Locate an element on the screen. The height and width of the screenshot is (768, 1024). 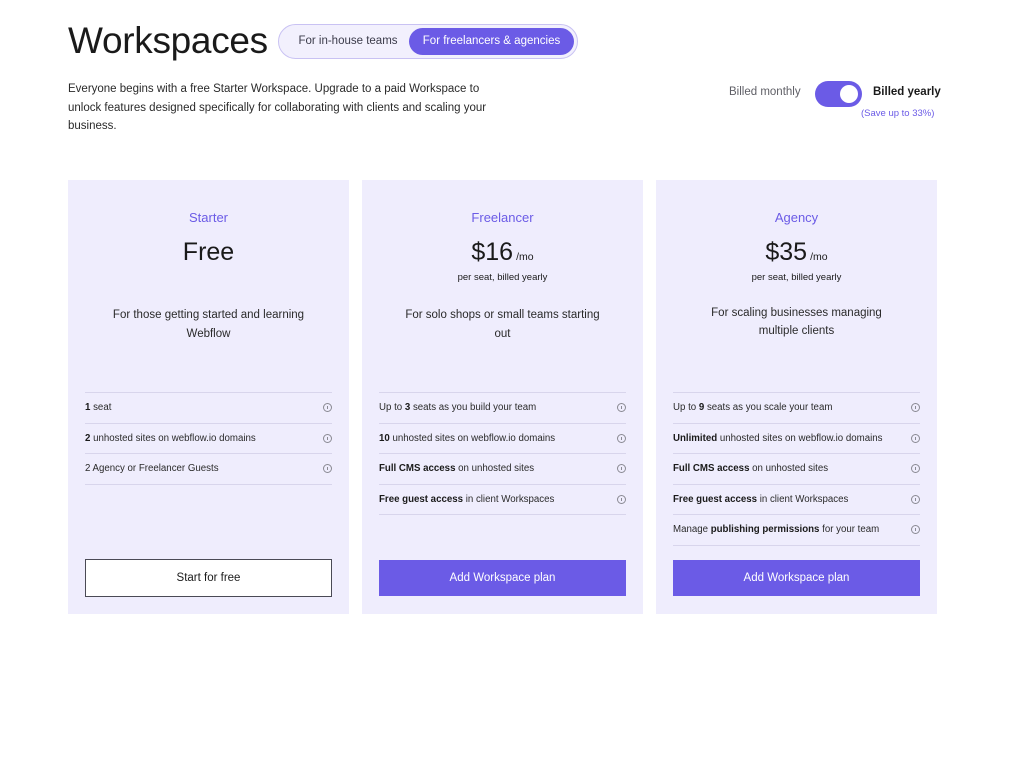
price-row: $35/mo is located at coordinates (796, 252).